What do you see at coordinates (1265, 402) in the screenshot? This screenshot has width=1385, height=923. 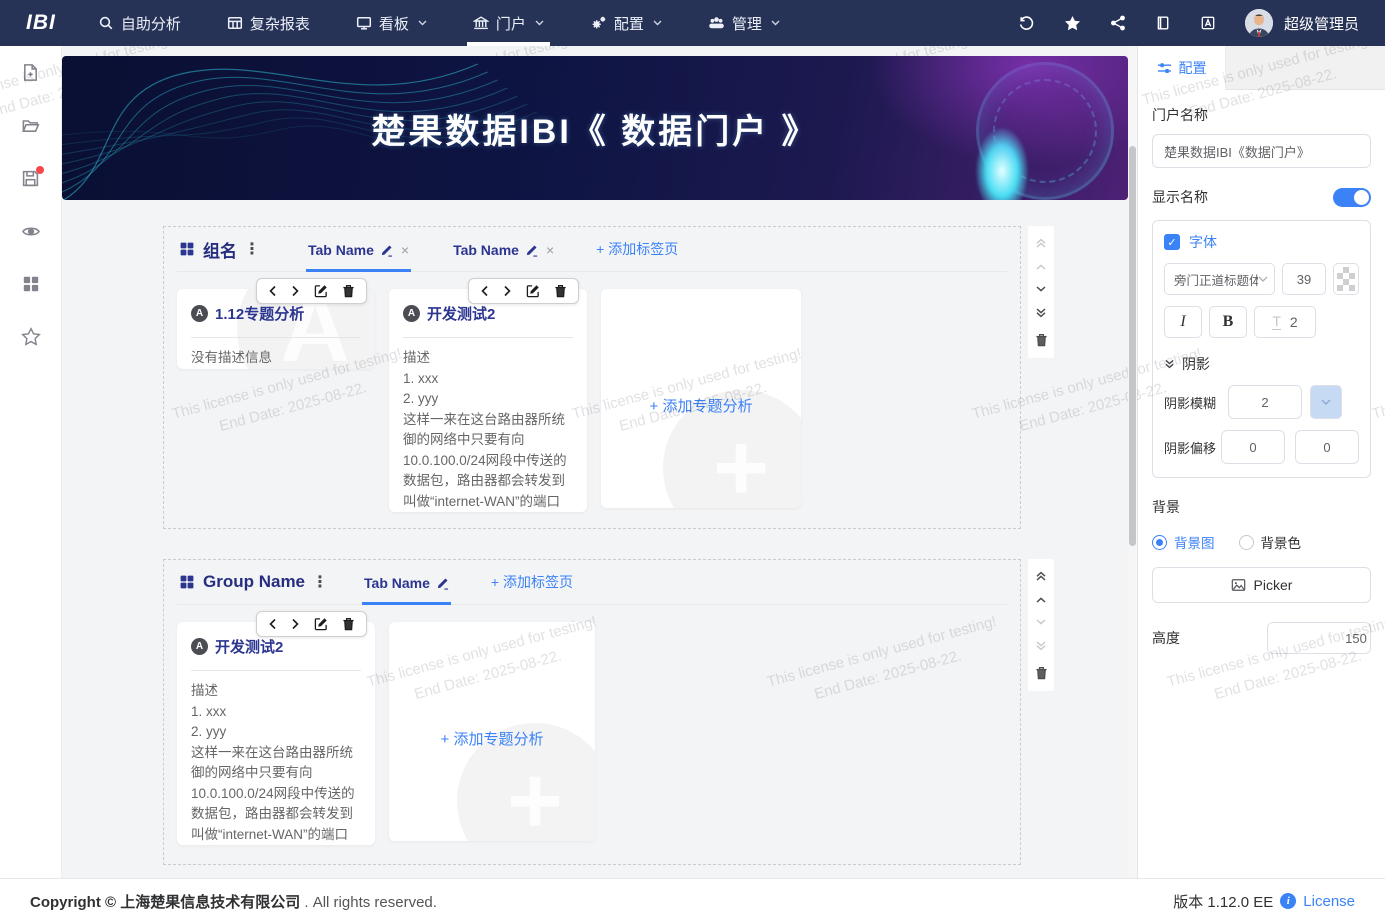 I see `shadow-blur-input` at bounding box center [1265, 402].